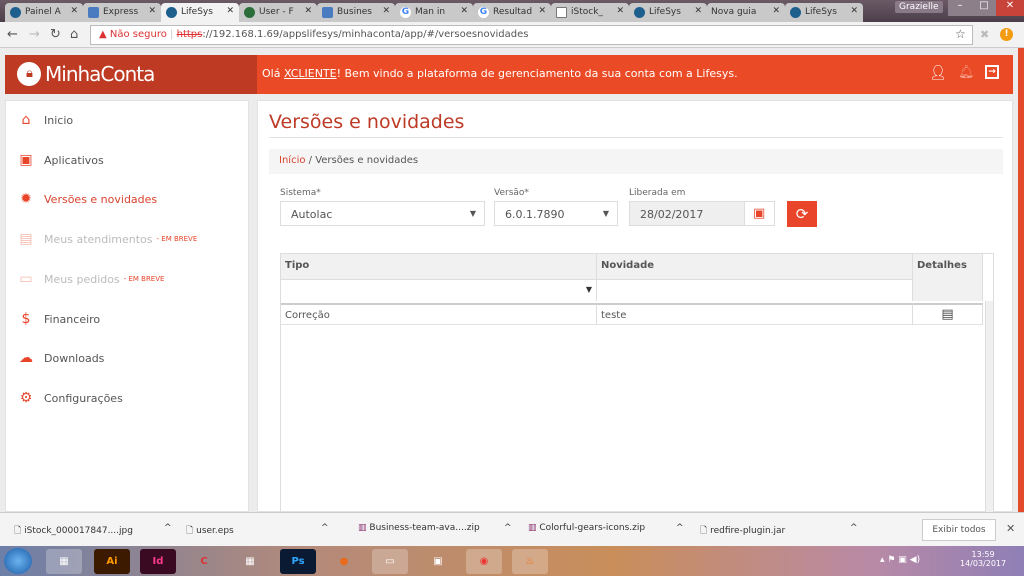  What do you see at coordinates (158, 561) in the screenshot?
I see `indesign-icon: Id` at bounding box center [158, 561].